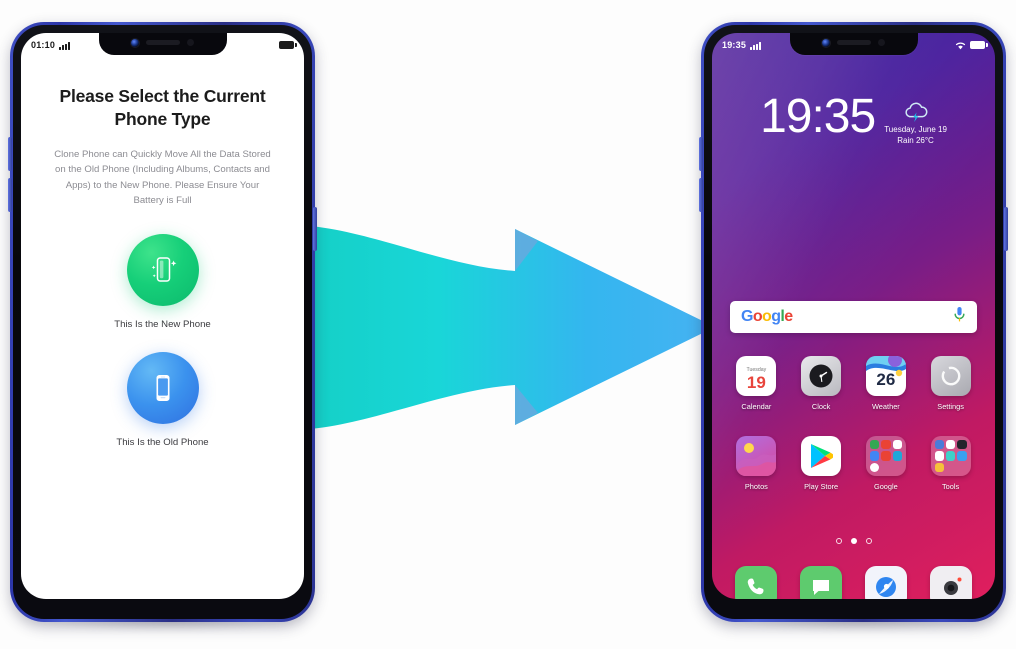  I want to click on tools-folder-icon, so click(950, 456).